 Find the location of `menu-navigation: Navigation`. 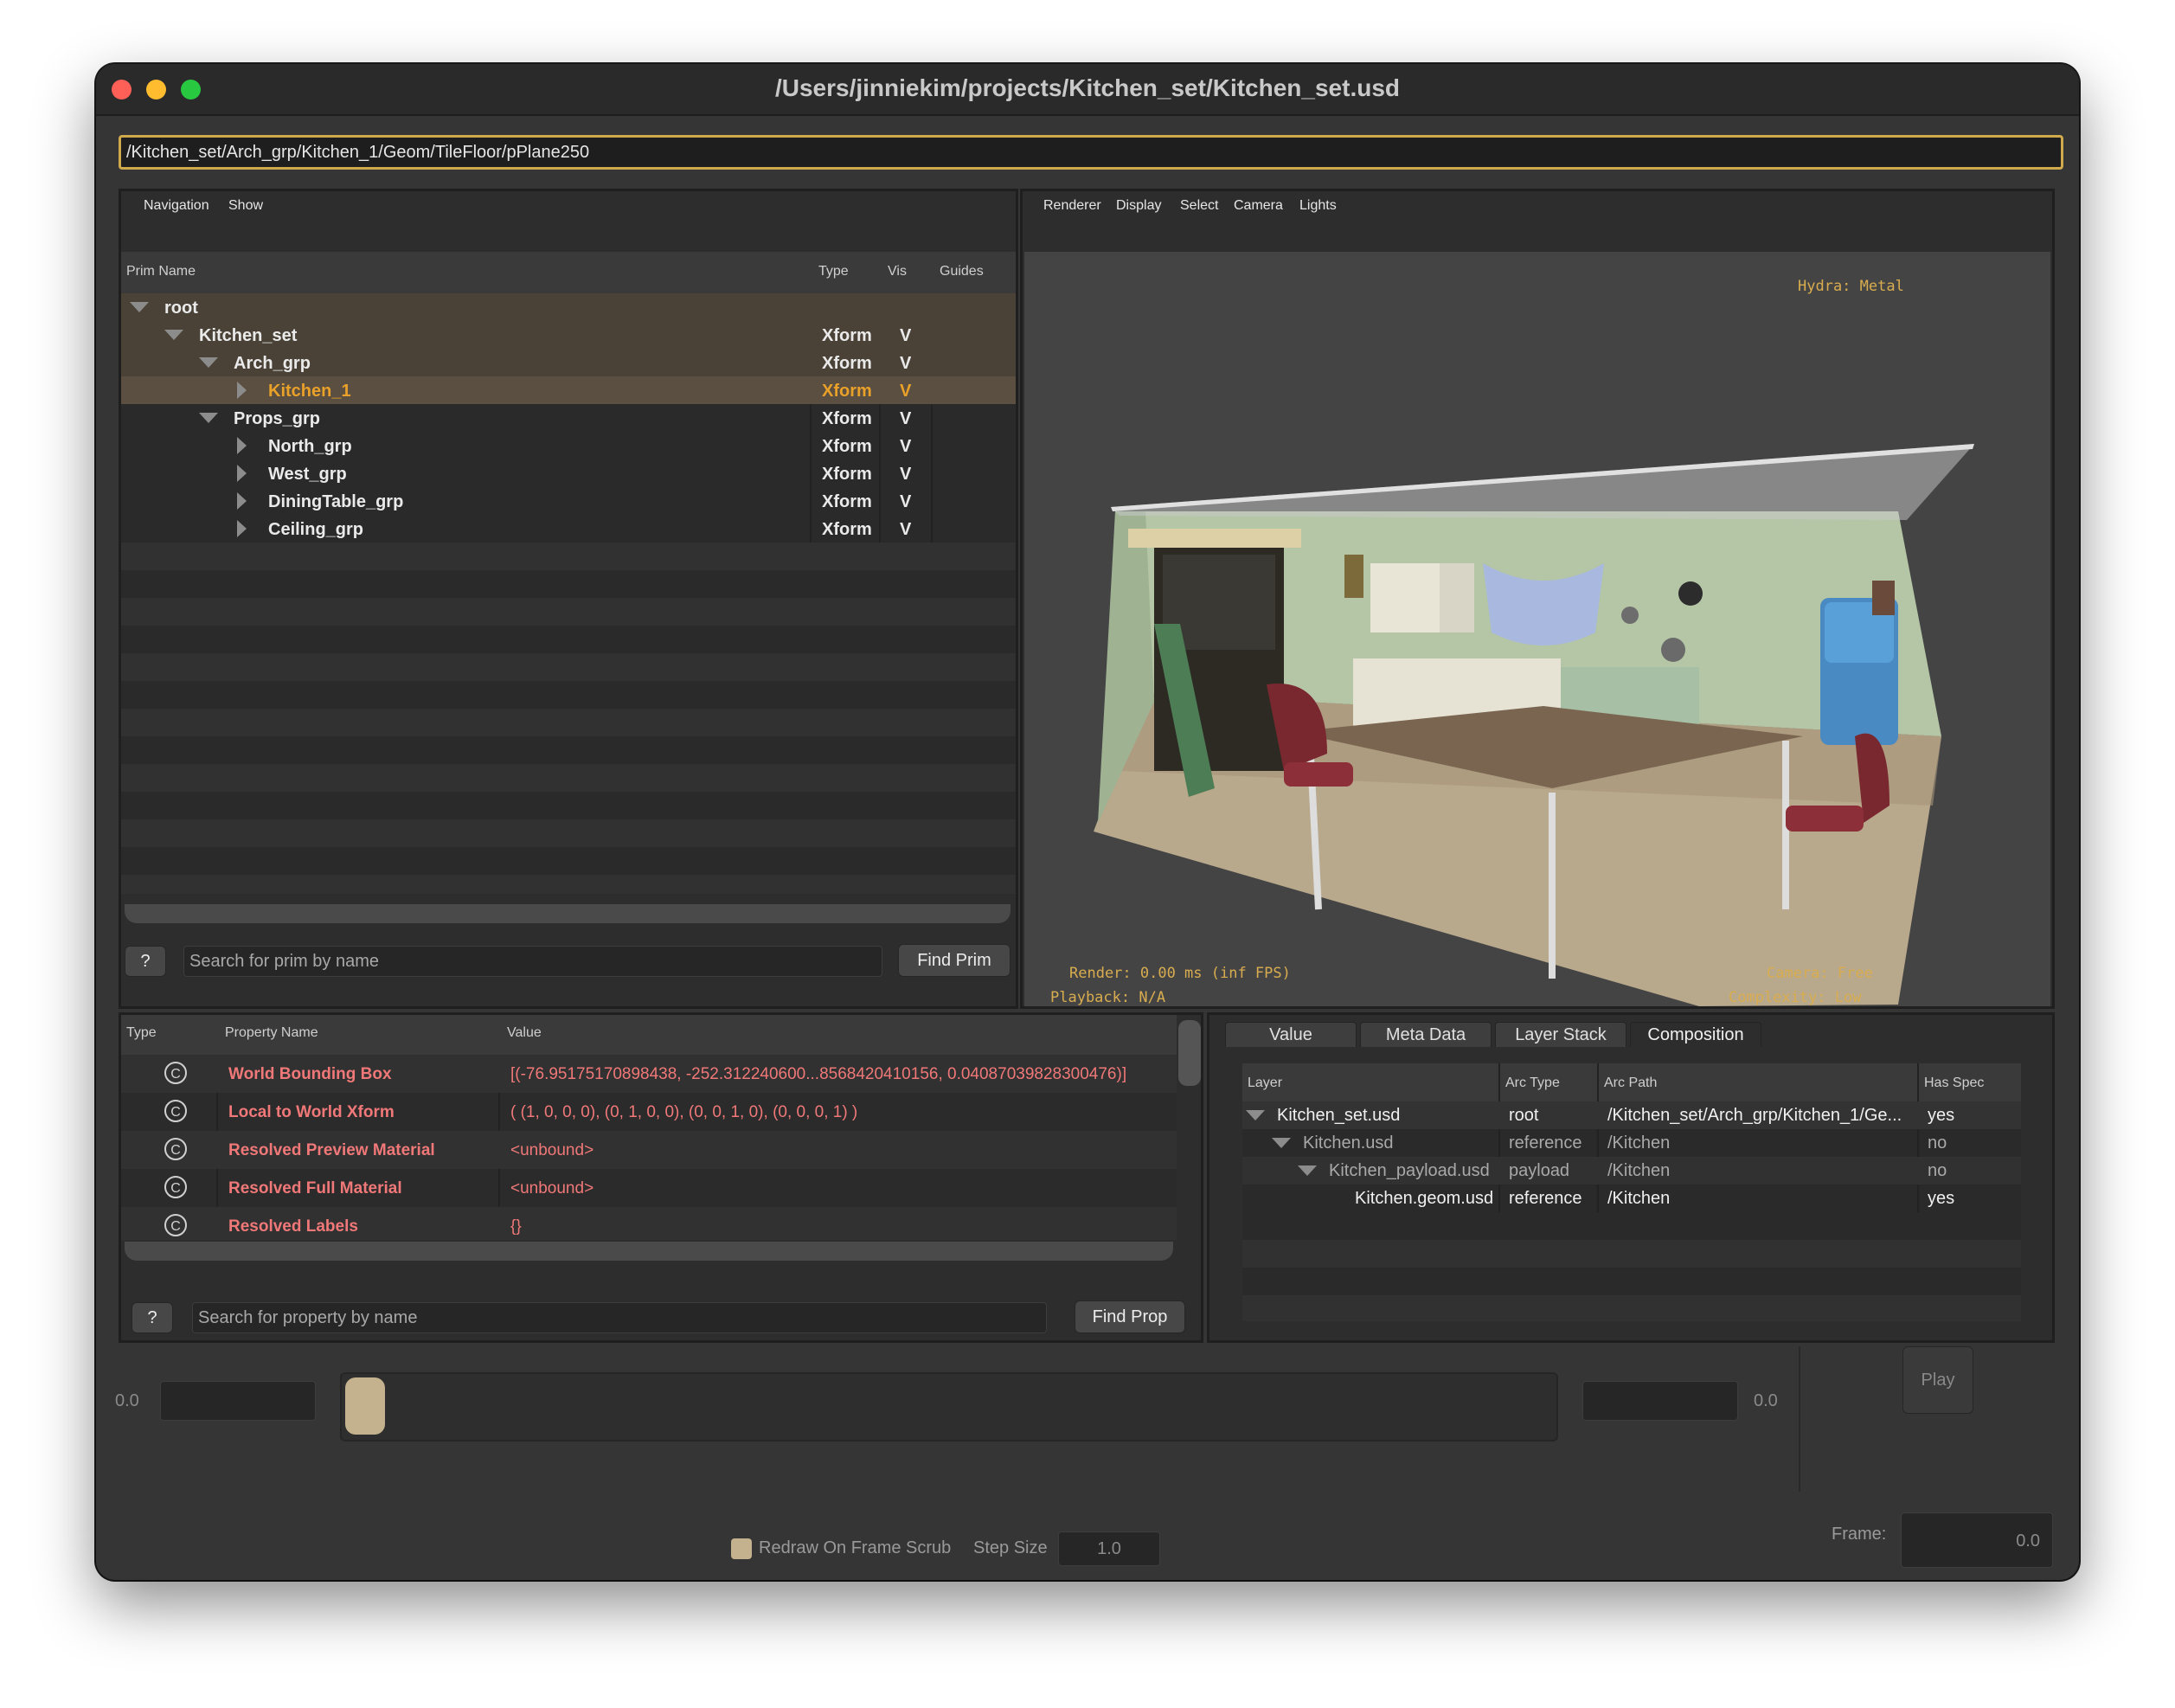

menu-navigation: Navigation is located at coordinates (176, 206).